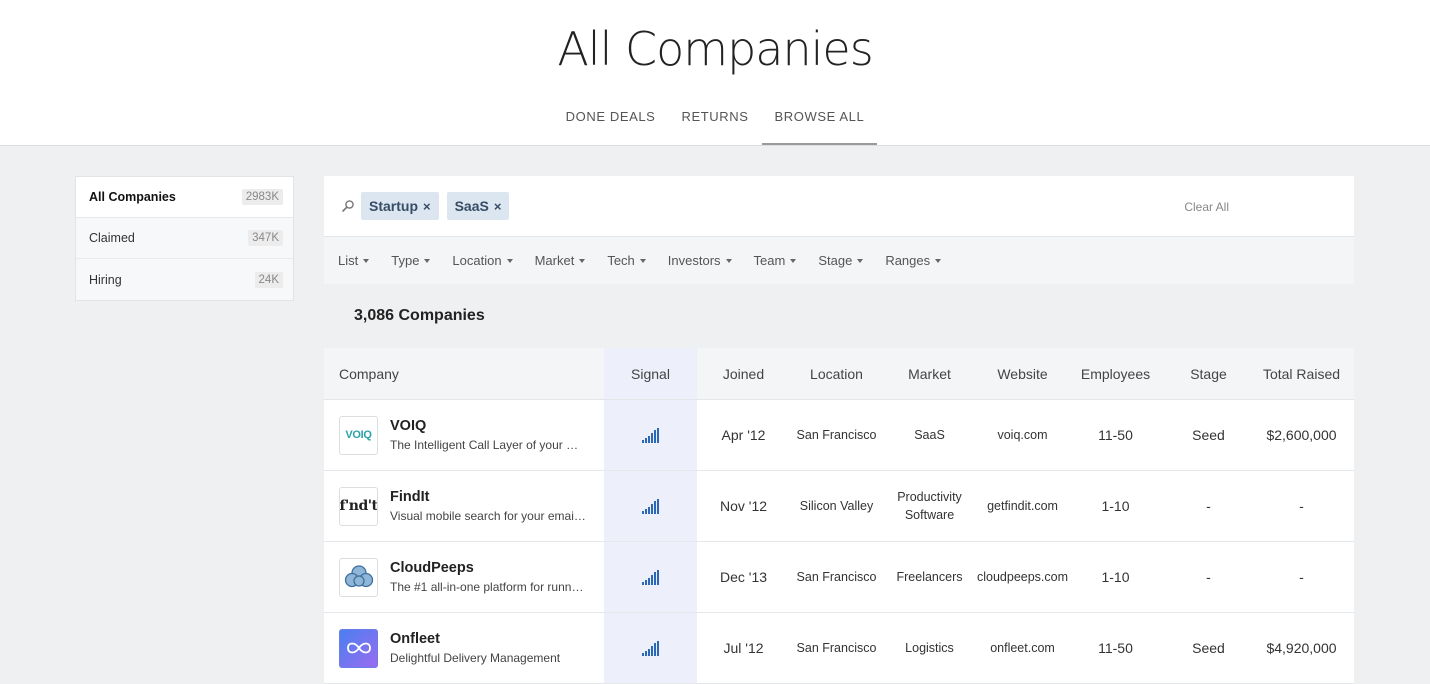 The image size is (1430, 684). I want to click on filter-ranges-dropdown: Ranges, so click(913, 260).